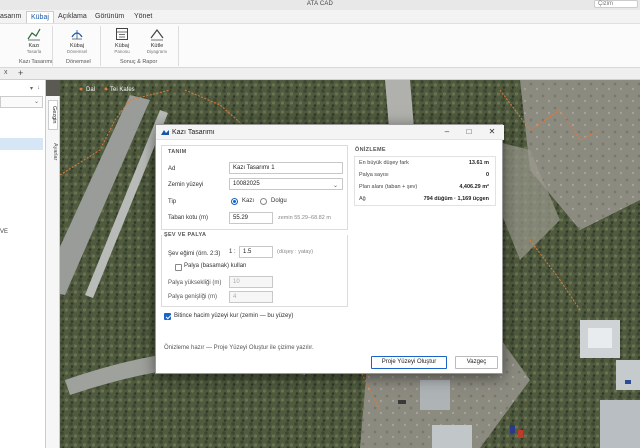  Describe the element at coordinates (122, 34) in the screenshot. I see `volume-dashboard-icon` at that location.